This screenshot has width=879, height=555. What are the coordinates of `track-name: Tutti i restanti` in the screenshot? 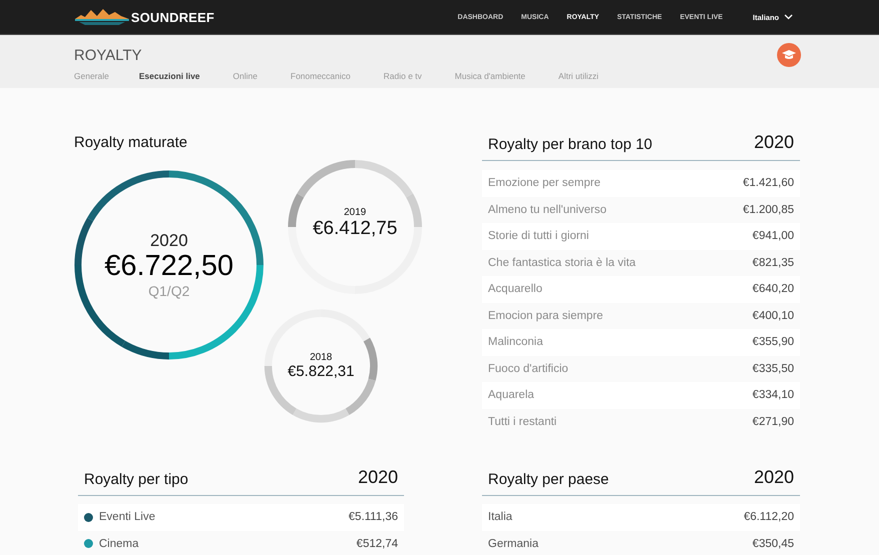 It's located at (522, 422).